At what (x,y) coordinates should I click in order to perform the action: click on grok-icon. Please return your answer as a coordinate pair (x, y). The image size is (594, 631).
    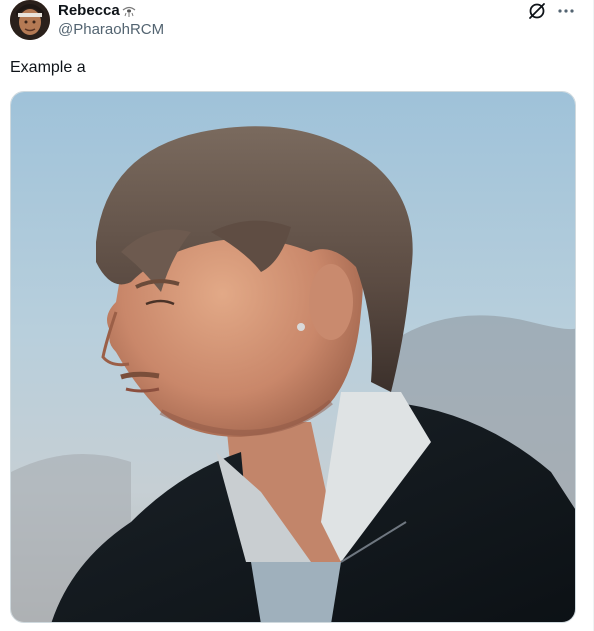
    Looking at the image, I should click on (537, 11).